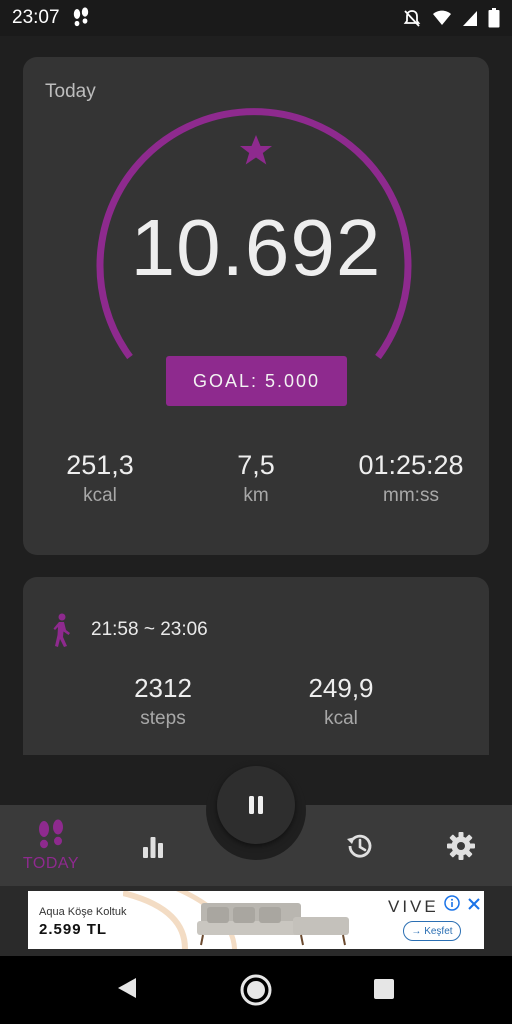  What do you see at coordinates (256, 465) in the screenshot?
I see `distance-value: 7,5` at bounding box center [256, 465].